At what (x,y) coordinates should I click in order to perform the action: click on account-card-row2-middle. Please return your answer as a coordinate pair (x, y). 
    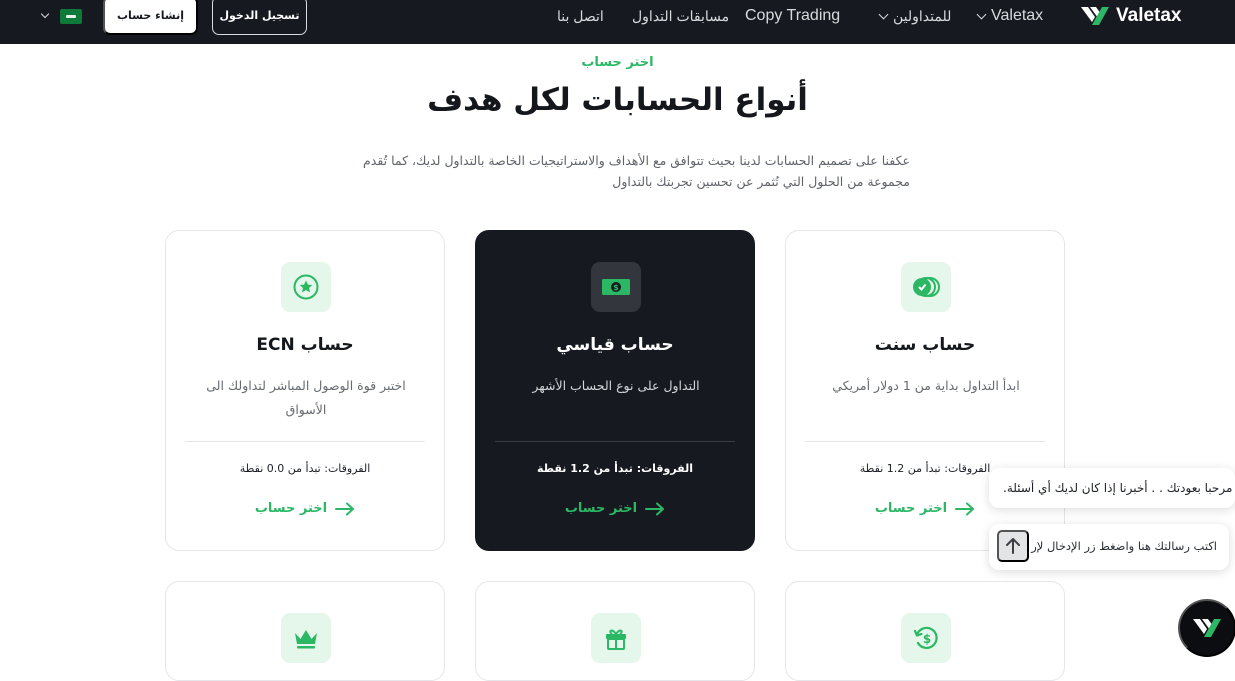
    Looking at the image, I should click on (615, 631).